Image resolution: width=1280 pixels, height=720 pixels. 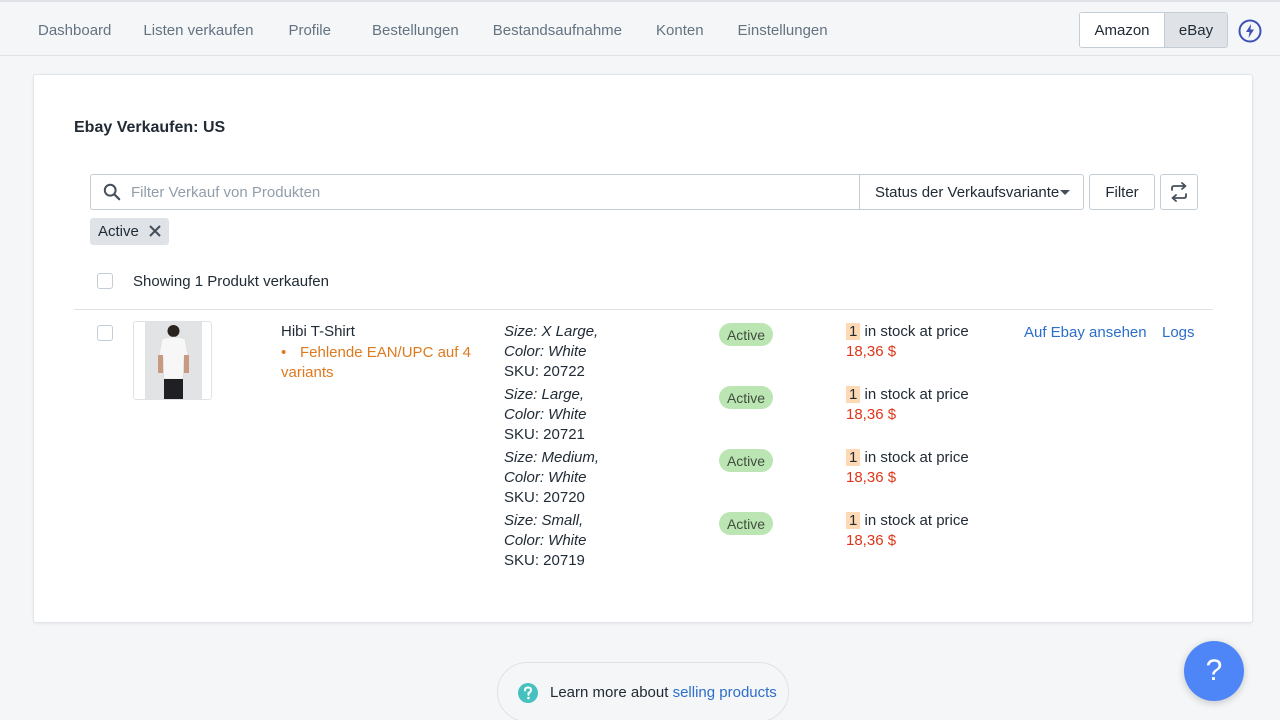 I want to click on nav-item-einstellungen: Einstellungen, so click(x=783, y=30).